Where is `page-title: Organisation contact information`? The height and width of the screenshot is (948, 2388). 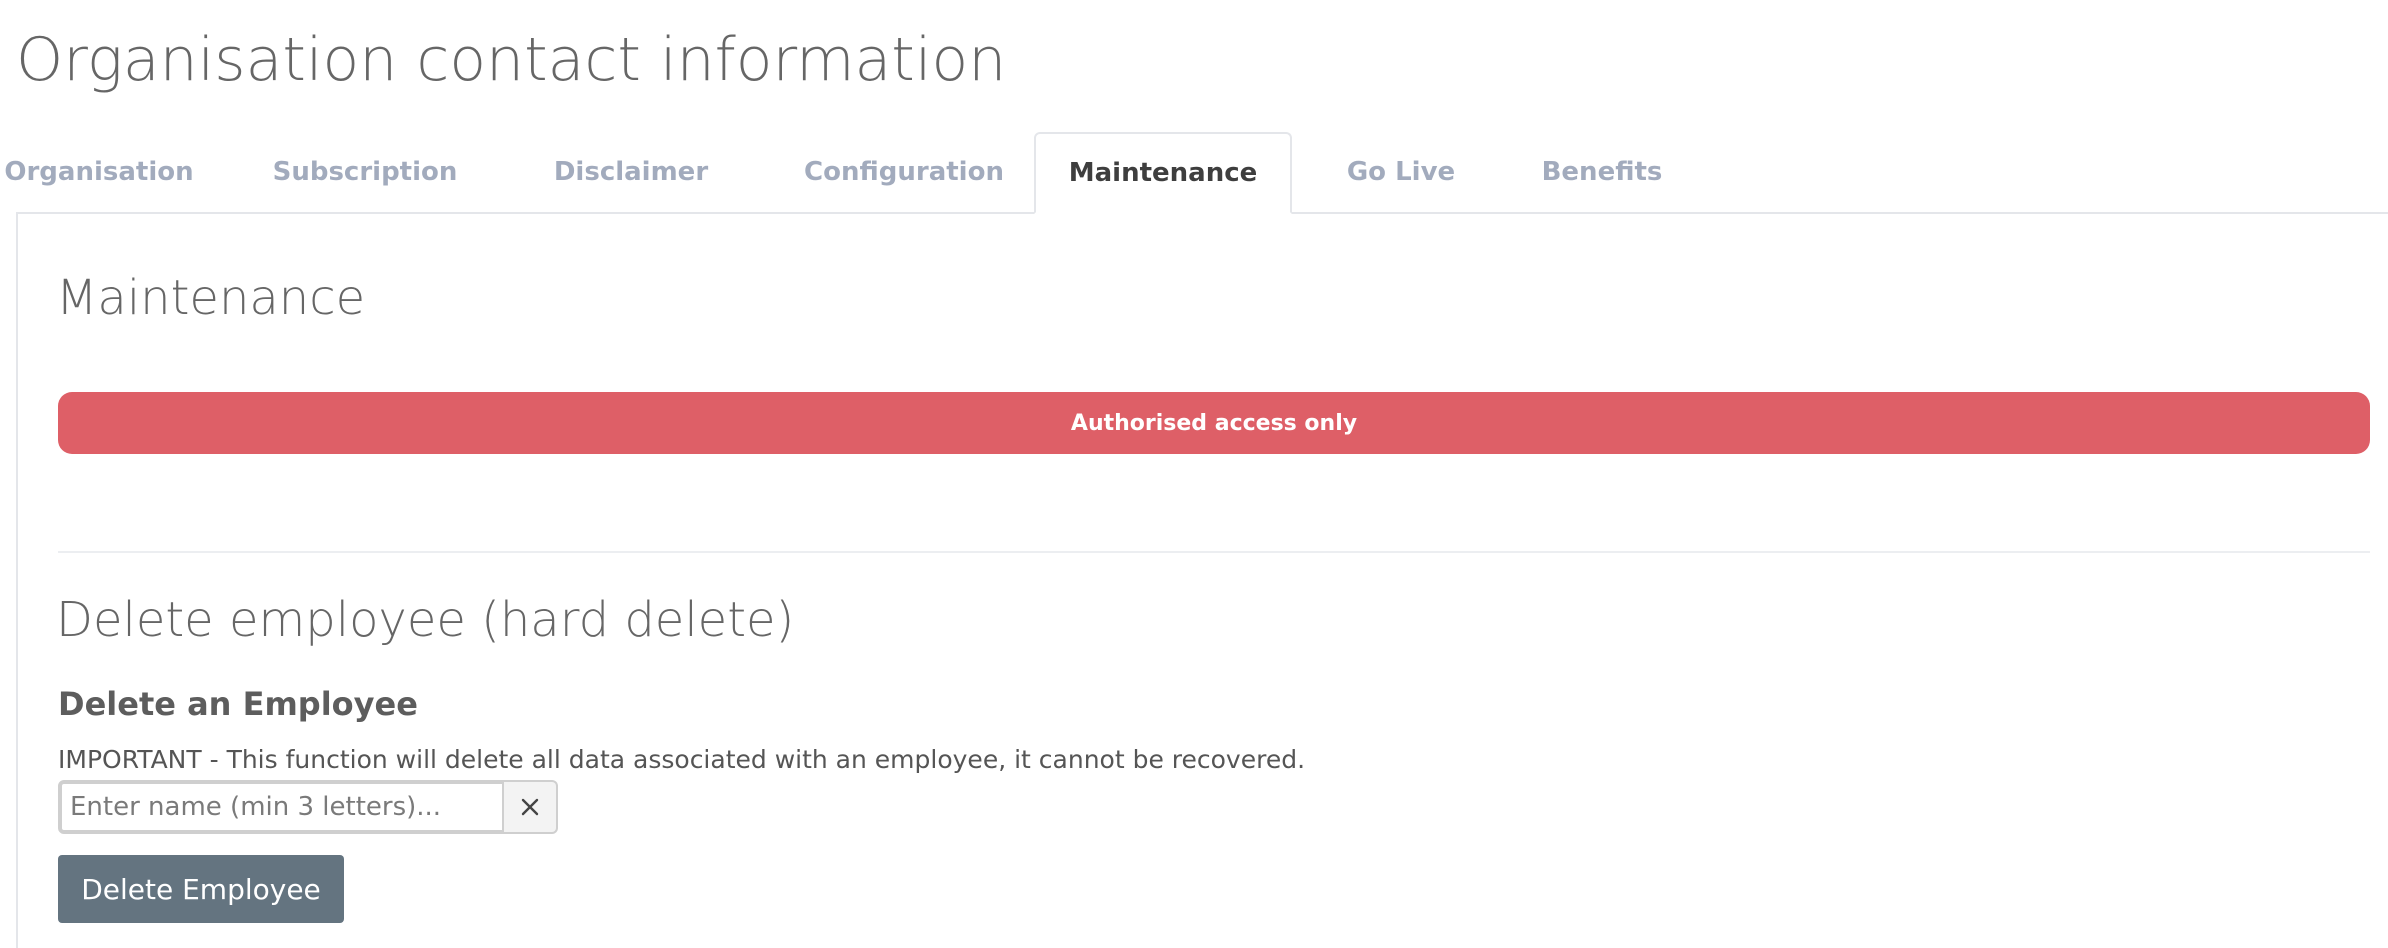
page-title: Organisation contact information is located at coordinates (511, 60).